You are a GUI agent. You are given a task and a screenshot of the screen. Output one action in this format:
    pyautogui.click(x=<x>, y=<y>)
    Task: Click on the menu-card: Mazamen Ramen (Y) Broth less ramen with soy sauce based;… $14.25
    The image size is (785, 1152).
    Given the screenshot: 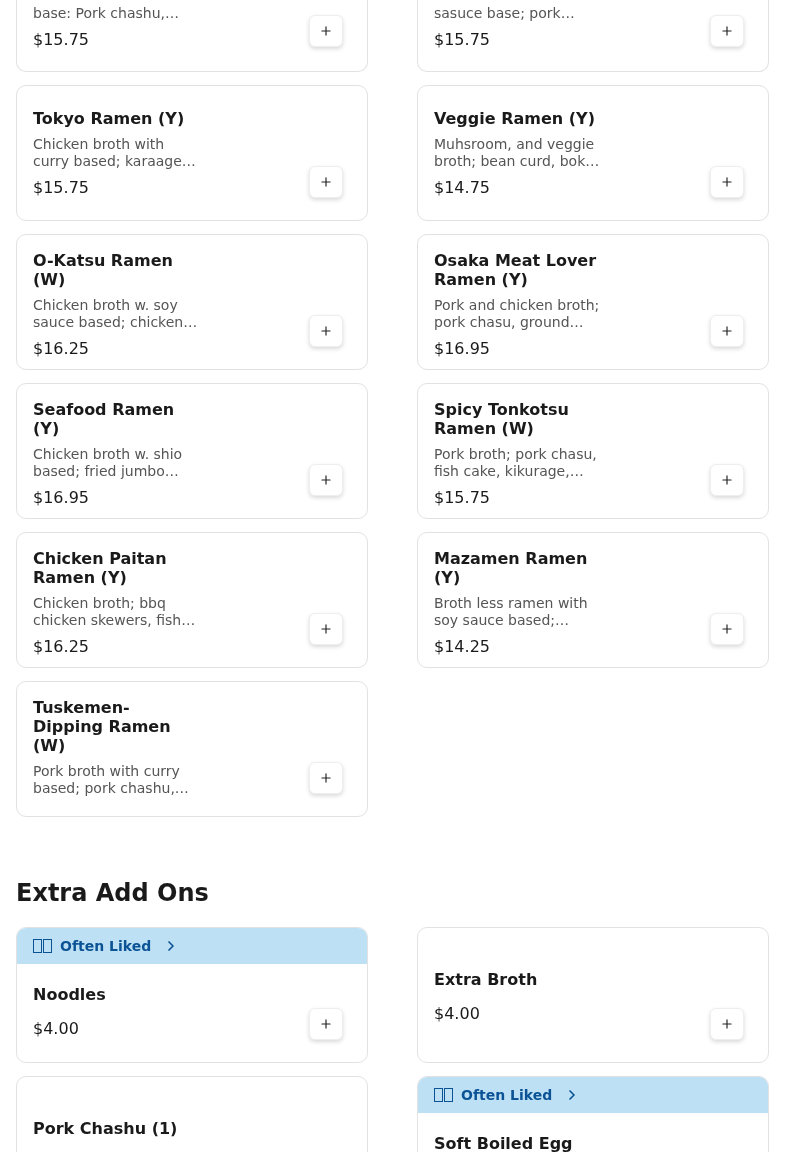 What is the action you would take?
    pyautogui.click(x=593, y=600)
    